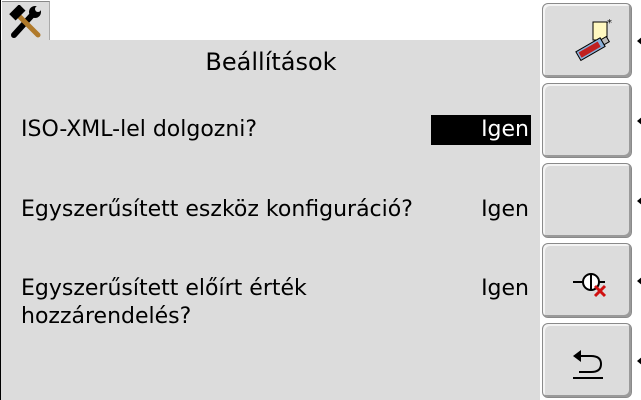  I want to click on page-title: Beállítások, so click(271, 62).